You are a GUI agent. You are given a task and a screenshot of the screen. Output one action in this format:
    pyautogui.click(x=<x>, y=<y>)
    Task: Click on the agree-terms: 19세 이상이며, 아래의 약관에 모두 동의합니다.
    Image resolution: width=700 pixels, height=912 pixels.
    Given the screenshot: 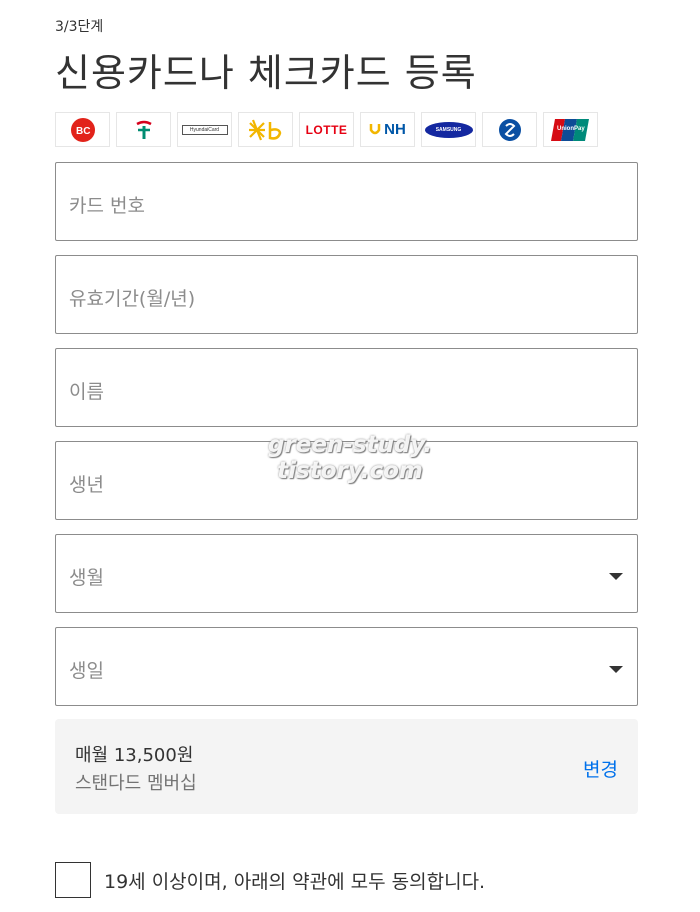 What is the action you would take?
    pyautogui.click(x=270, y=880)
    